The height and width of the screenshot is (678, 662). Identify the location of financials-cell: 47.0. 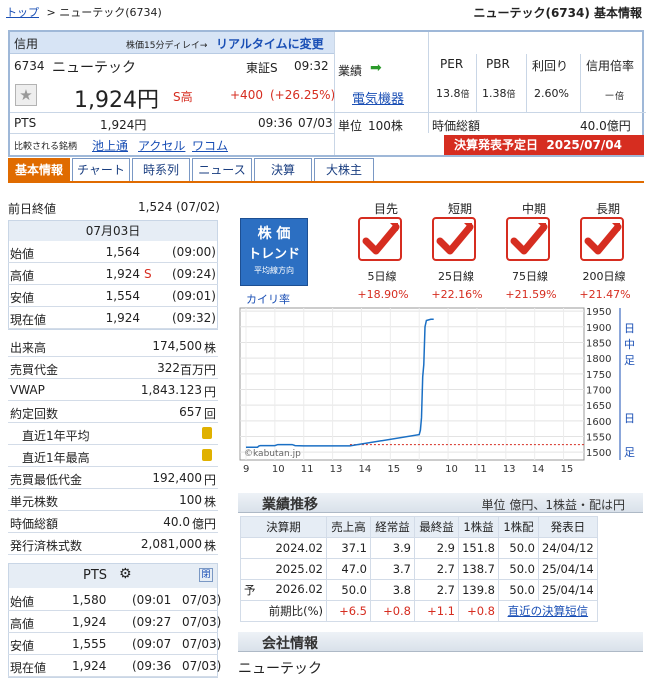
(348, 569).